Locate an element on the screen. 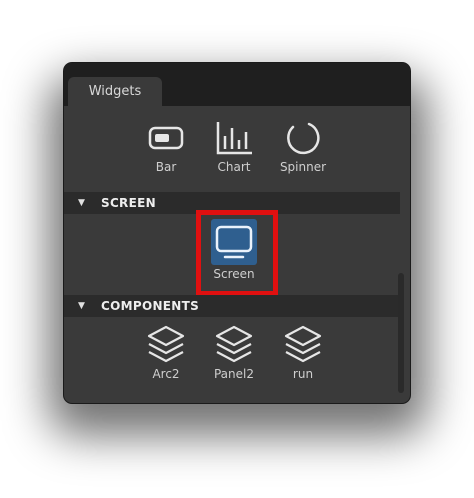 This screenshot has width=474, height=498. section-title: COMPONENTS is located at coordinates (150, 306).